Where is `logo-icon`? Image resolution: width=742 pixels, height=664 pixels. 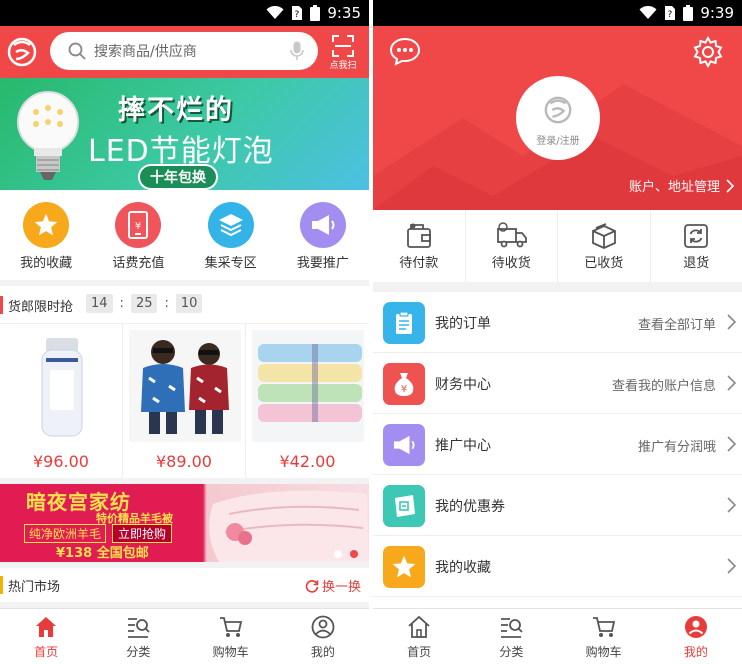
logo-icon is located at coordinates (22, 52).